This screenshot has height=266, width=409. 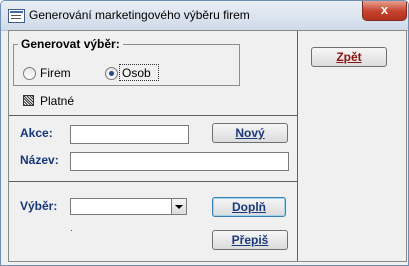 What do you see at coordinates (70, 44) in the screenshot?
I see `generate-group-title: Generovat výběr:` at bounding box center [70, 44].